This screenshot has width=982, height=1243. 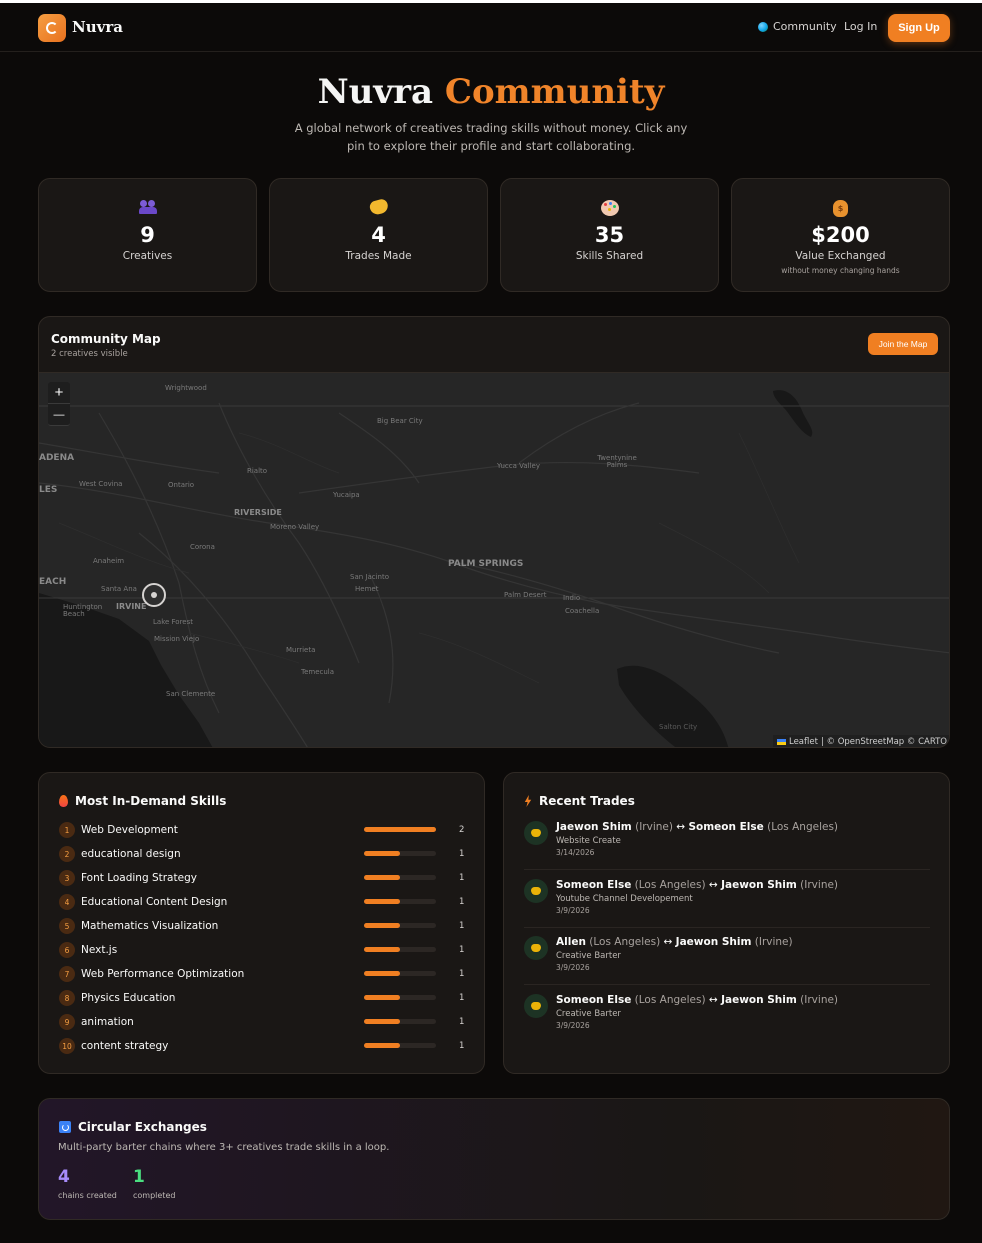 I want to click on top-nav: Nuvra Community Log In Sign Up, so click(x=491, y=27).